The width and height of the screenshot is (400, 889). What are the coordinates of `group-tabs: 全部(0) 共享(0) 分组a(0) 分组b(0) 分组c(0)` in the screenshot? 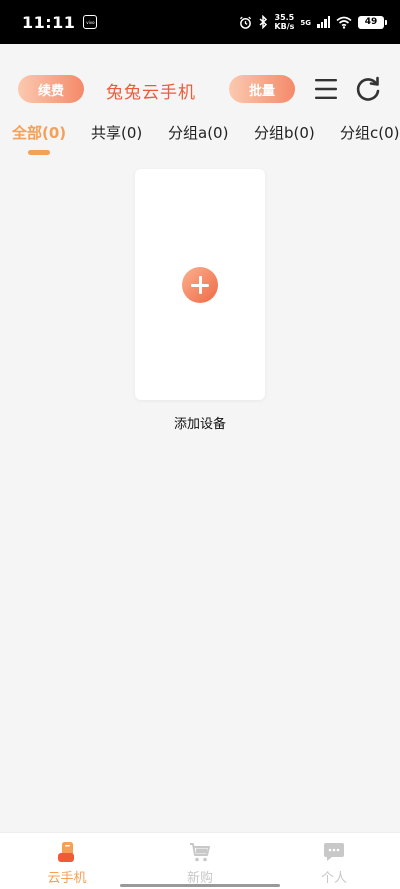 It's located at (200, 140).